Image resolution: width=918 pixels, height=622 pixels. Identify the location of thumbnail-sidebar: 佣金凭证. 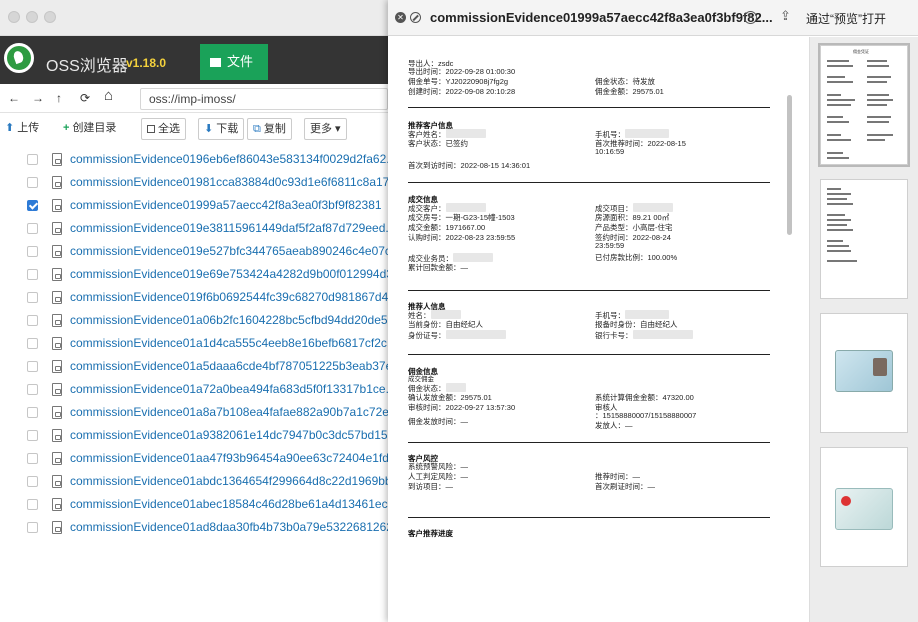
(864, 329).